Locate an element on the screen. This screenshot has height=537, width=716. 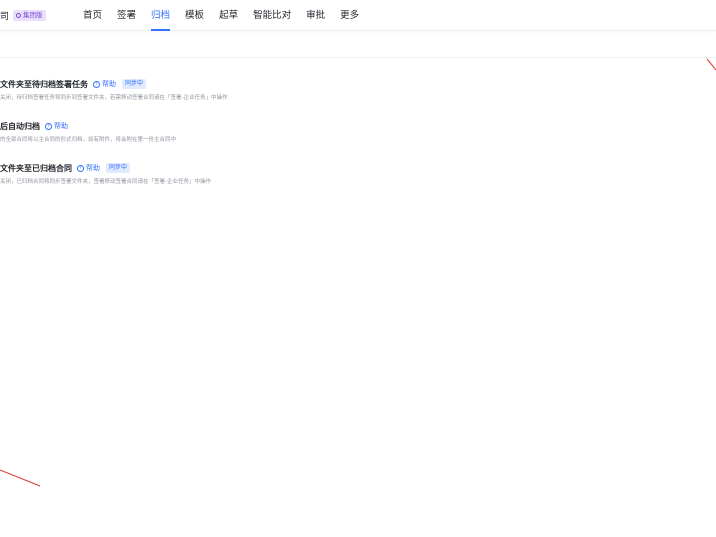
nav-draft: 起草 is located at coordinates (228, 15).